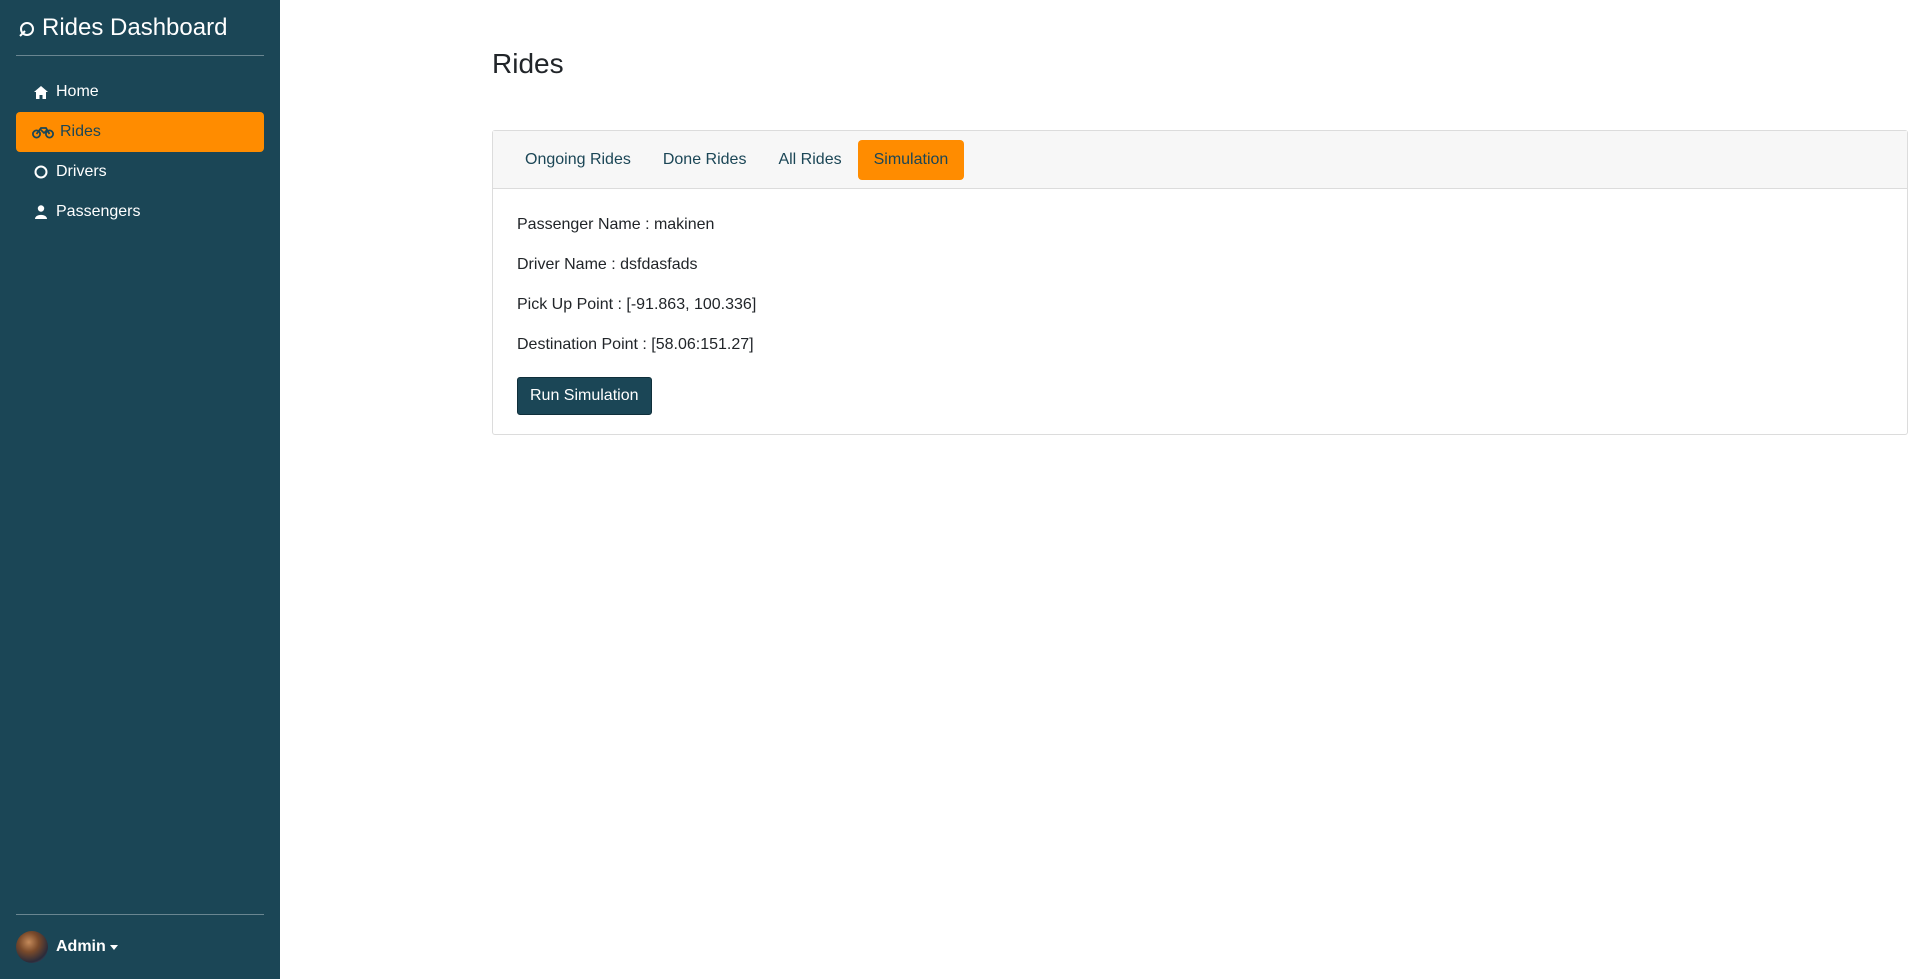 The image size is (1920, 979). What do you see at coordinates (41, 212) in the screenshot?
I see `user-icon` at bounding box center [41, 212].